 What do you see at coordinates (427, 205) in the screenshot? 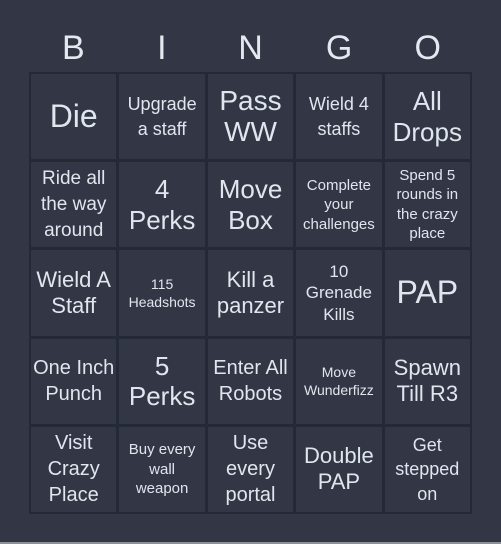
I see `bingo-cell: Spend 5 rounds in the crazy place` at bounding box center [427, 205].